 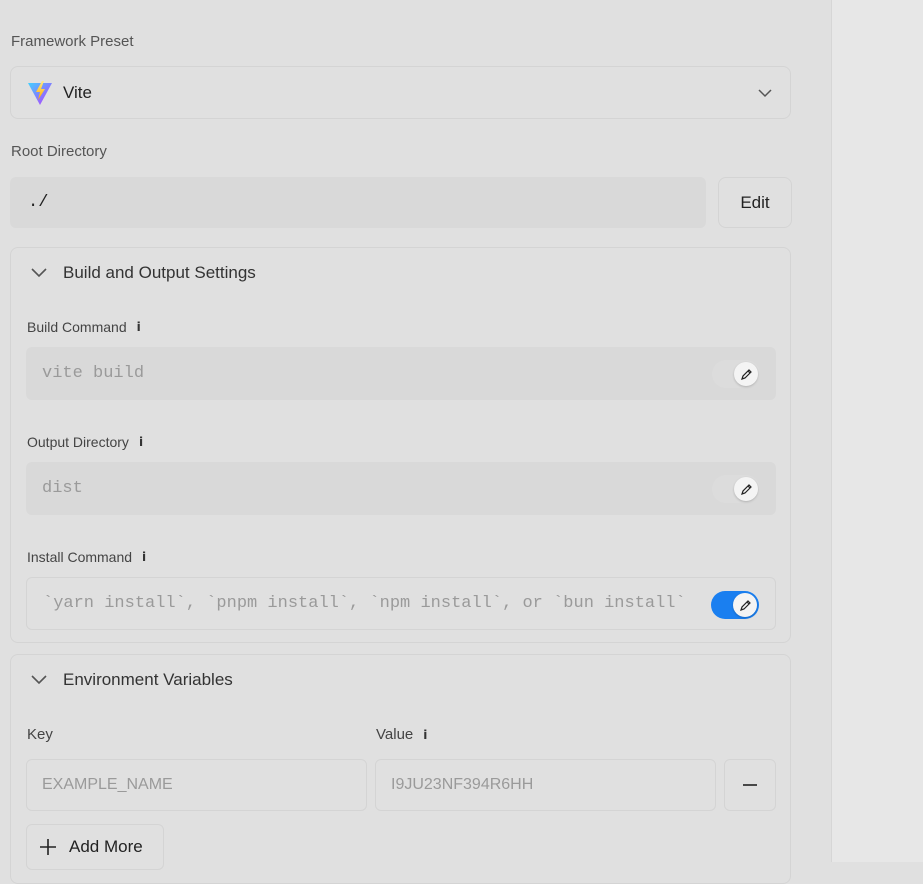 I want to click on add-more-button: Add More, so click(x=95, y=847).